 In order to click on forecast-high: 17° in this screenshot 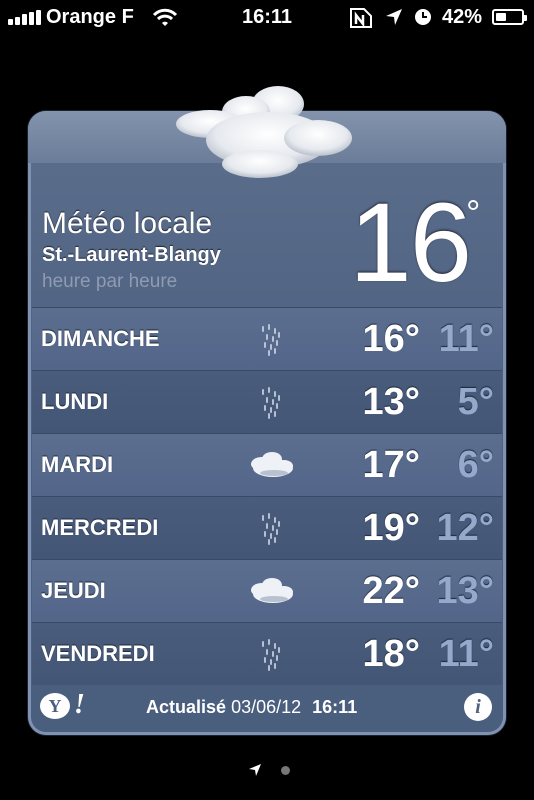, I will do `click(391, 465)`.